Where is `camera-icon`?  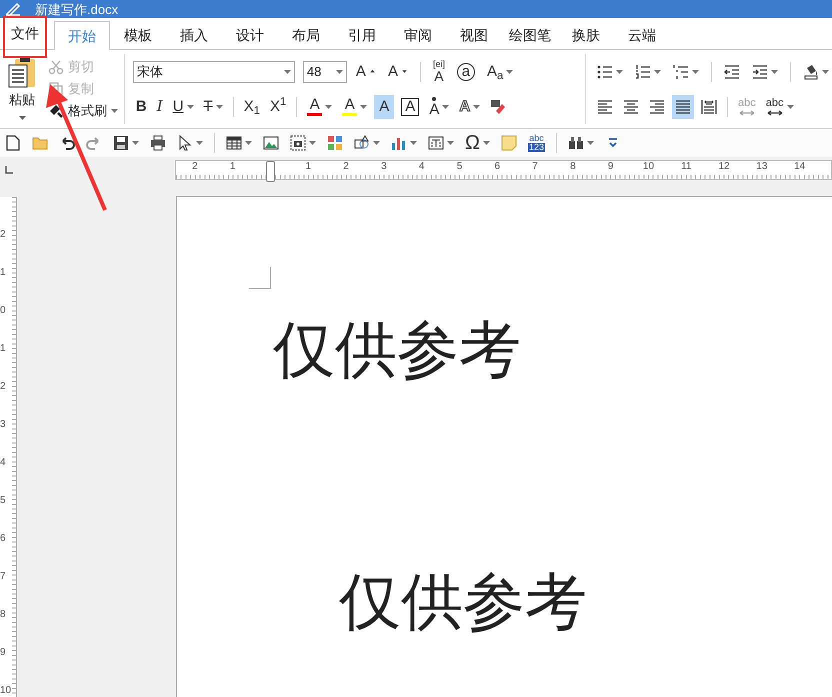
camera-icon is located at coordinates (298, 143).